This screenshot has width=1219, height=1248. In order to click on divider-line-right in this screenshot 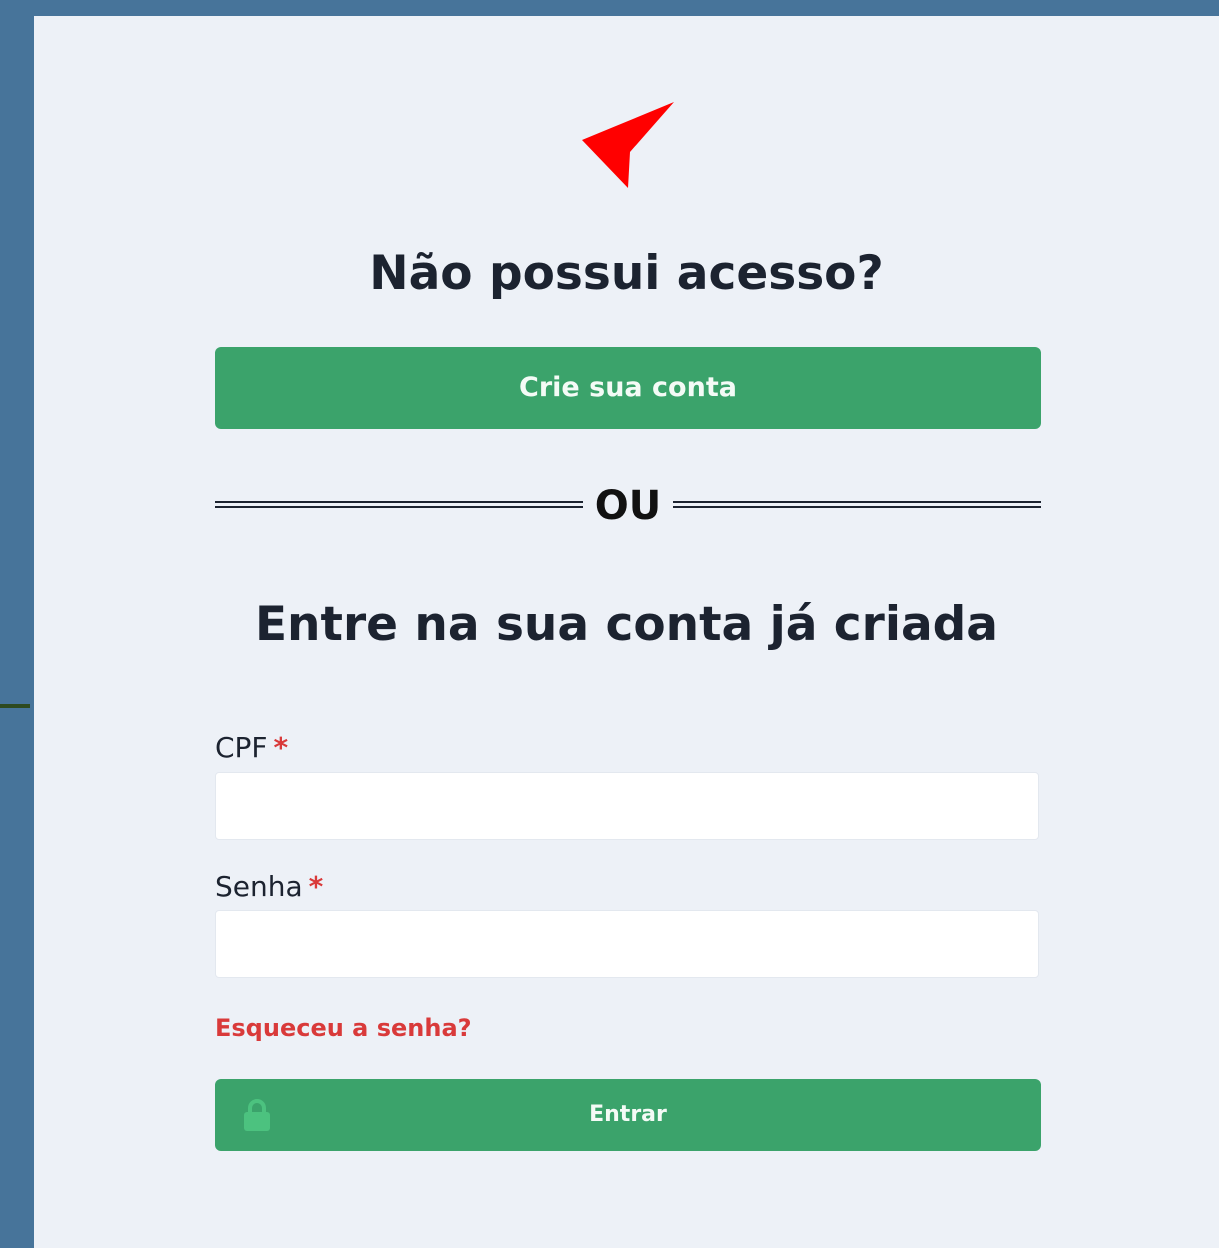, I will do `click(857, 504)`.